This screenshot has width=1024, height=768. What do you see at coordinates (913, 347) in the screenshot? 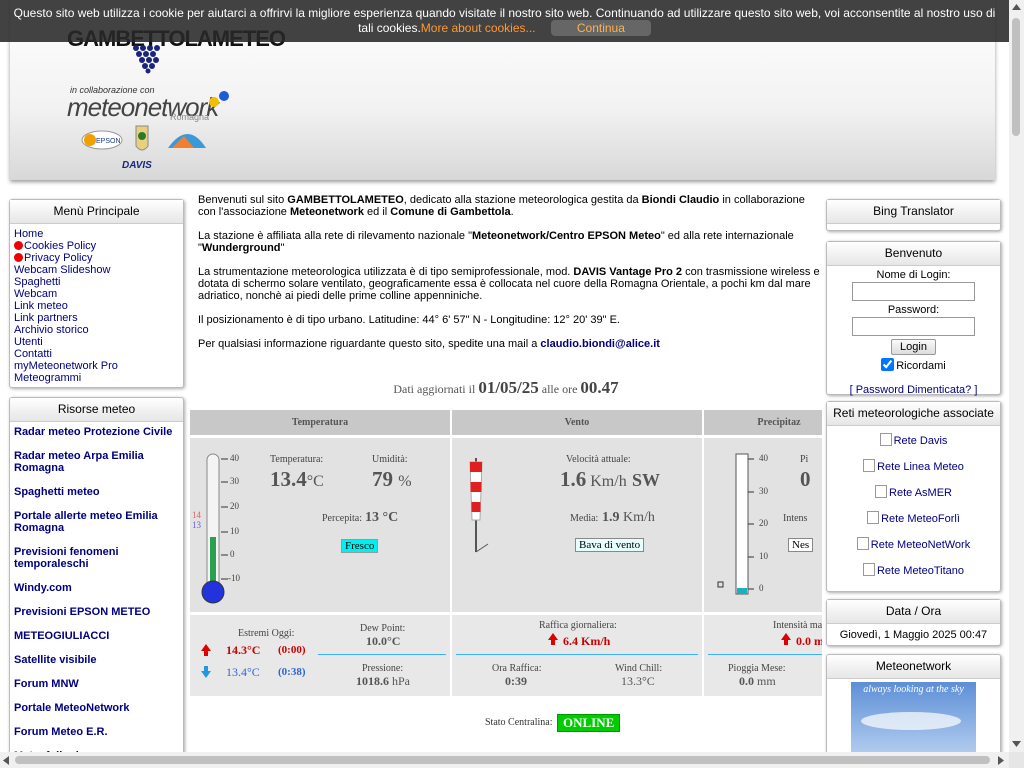
I see `login-button: Login` at bounding box center [913, 347].